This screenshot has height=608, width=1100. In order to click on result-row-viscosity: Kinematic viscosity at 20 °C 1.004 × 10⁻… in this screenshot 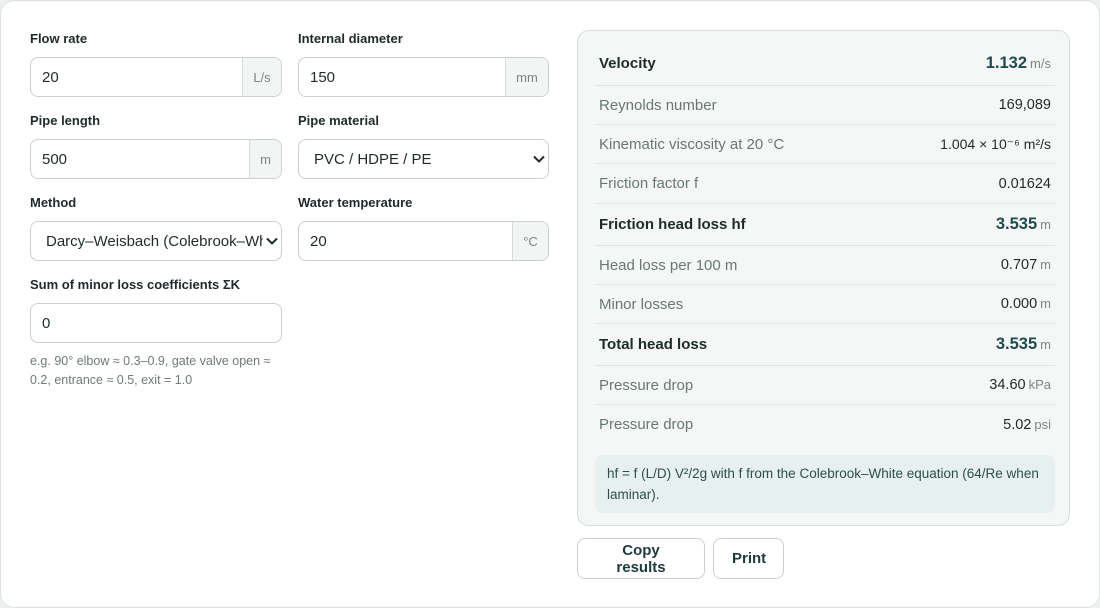, I will do `click(825, 144)`.